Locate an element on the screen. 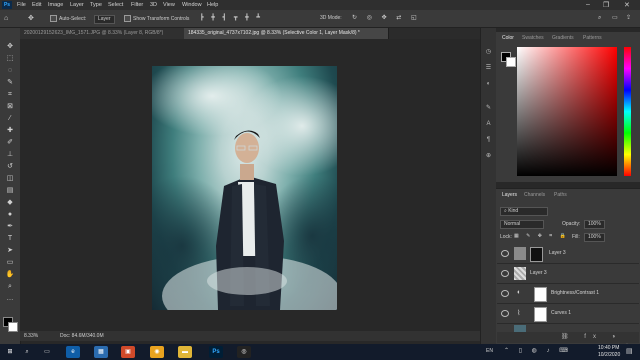 The image size is (640, 360). blur-tool-icon: ◆ is located at coordinates (10, 203).